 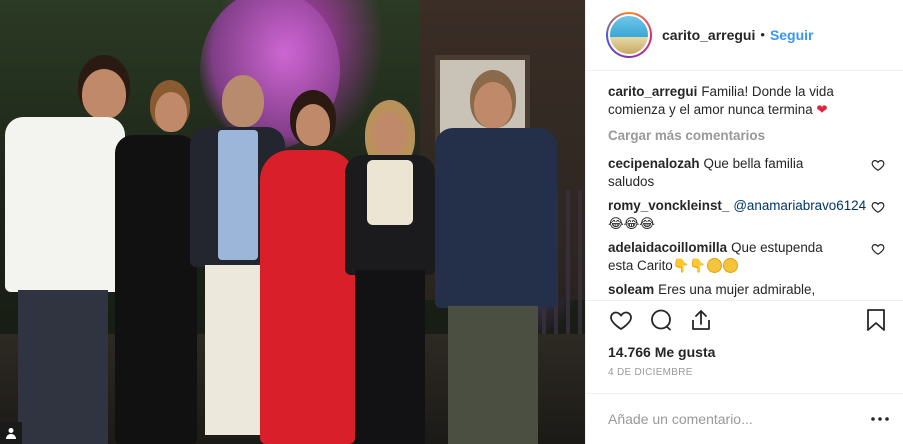 What do you see at coordinates (744, 378) in the screenshot?
I see `post-date: 4 DE DICIEMBRE` at bounding box center [744, 378].